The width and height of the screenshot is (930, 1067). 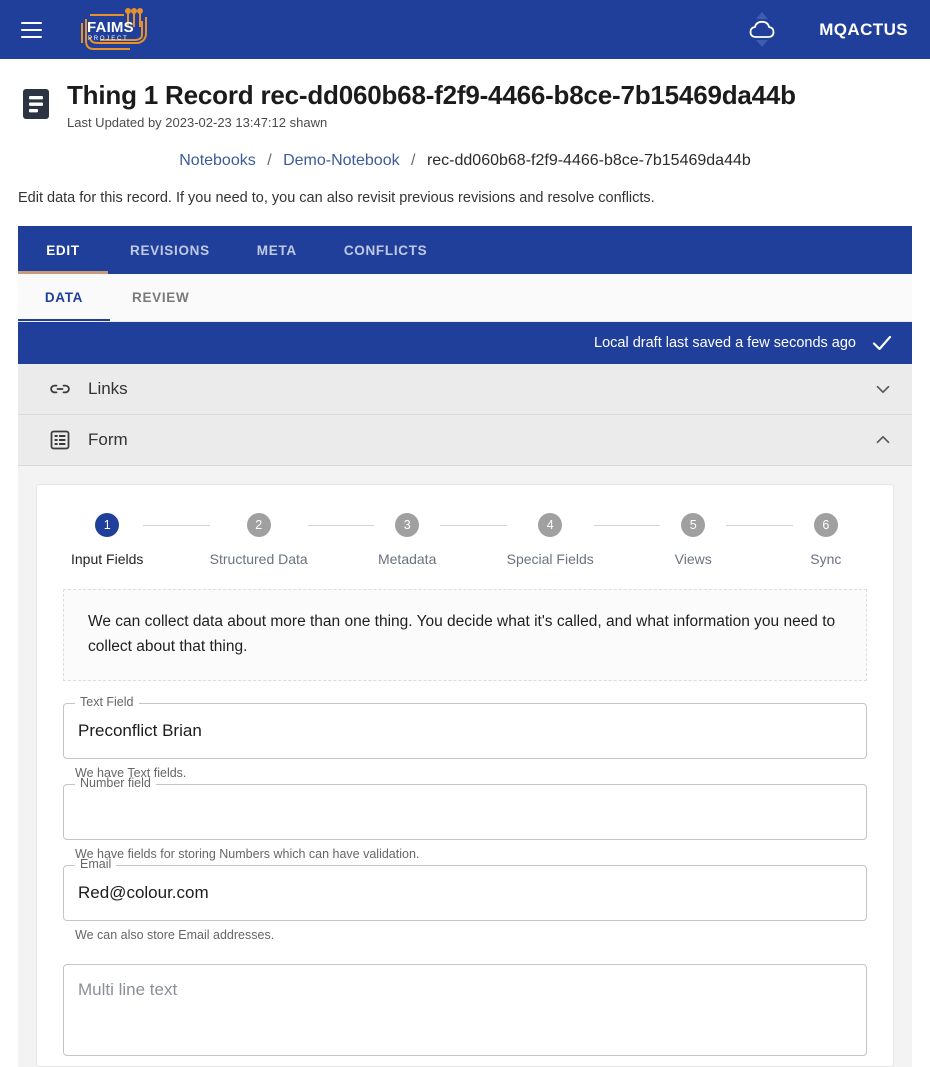 What do you see at coordinates (96, 864) in the screenshot?
I see `email-field-label: Email` at bounding box center [96, 864].